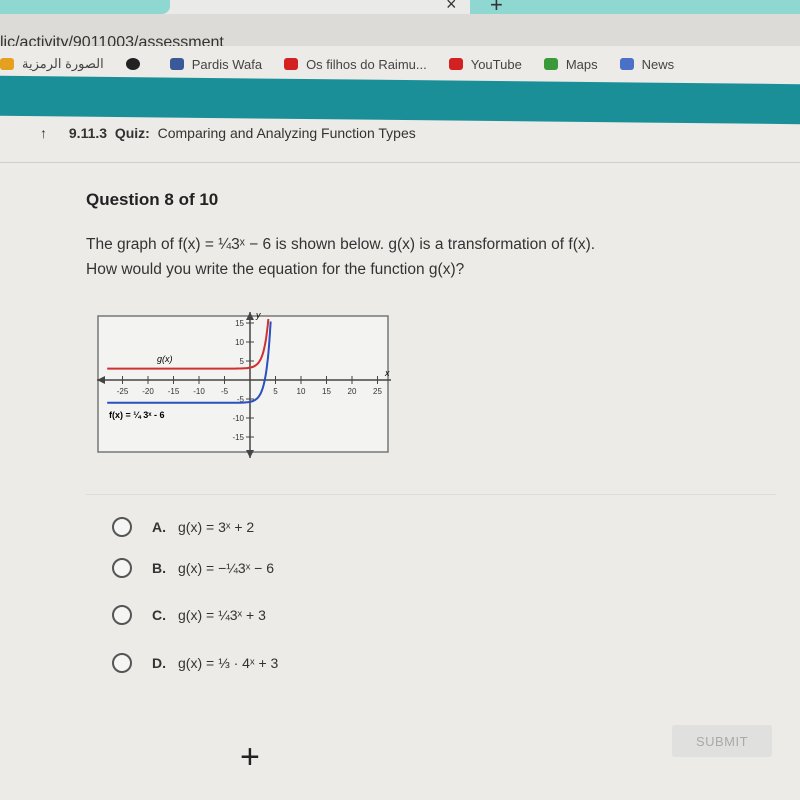 This screenshot has width=800, height=800. I want to click on browser-tab, so click(85, 7).